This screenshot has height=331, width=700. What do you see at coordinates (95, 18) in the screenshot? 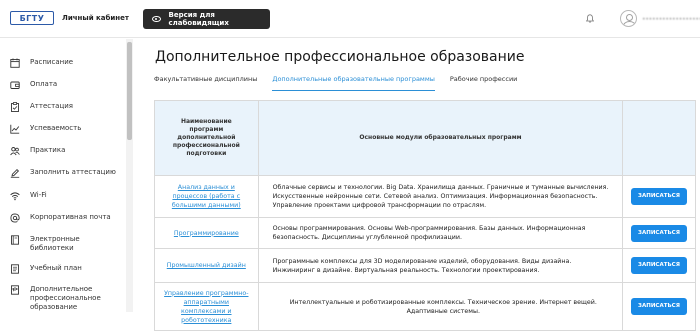
I see `cabinet-title: Личный кабинет` at bounding box center [95, 18].